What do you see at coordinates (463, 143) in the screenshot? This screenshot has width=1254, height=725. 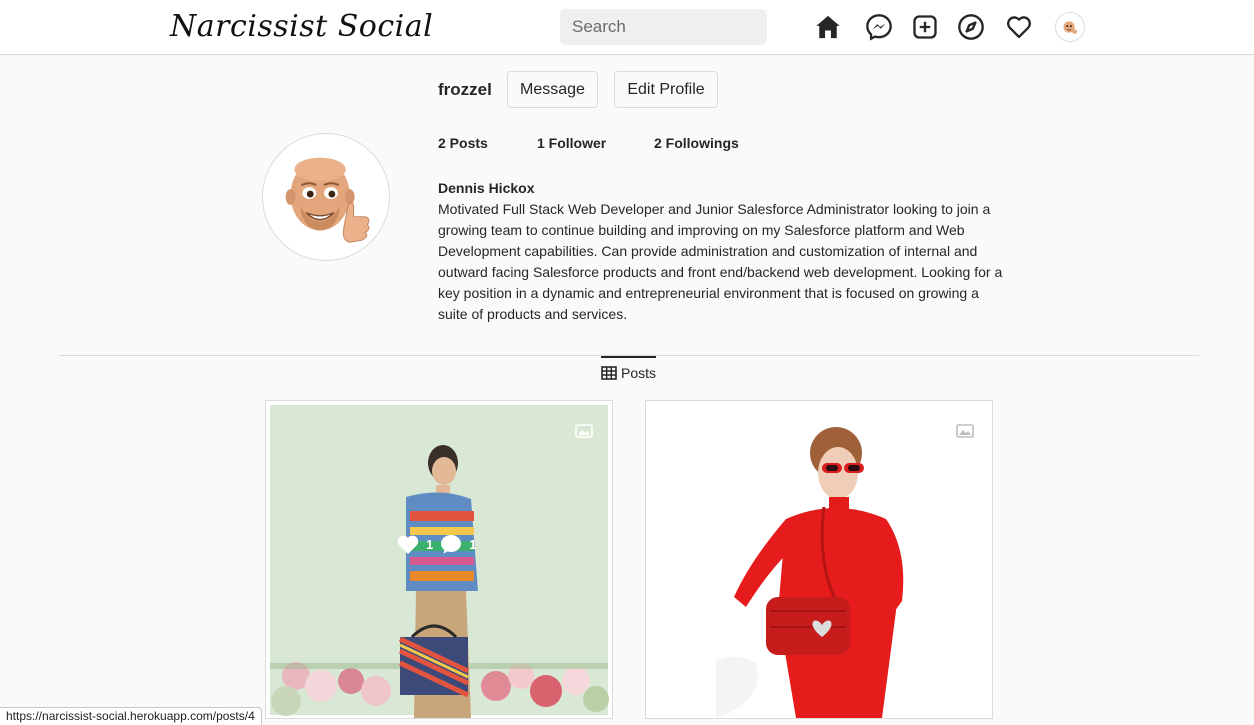 I see `posts-count: 2 Posts` at bounding box center [463, 143].